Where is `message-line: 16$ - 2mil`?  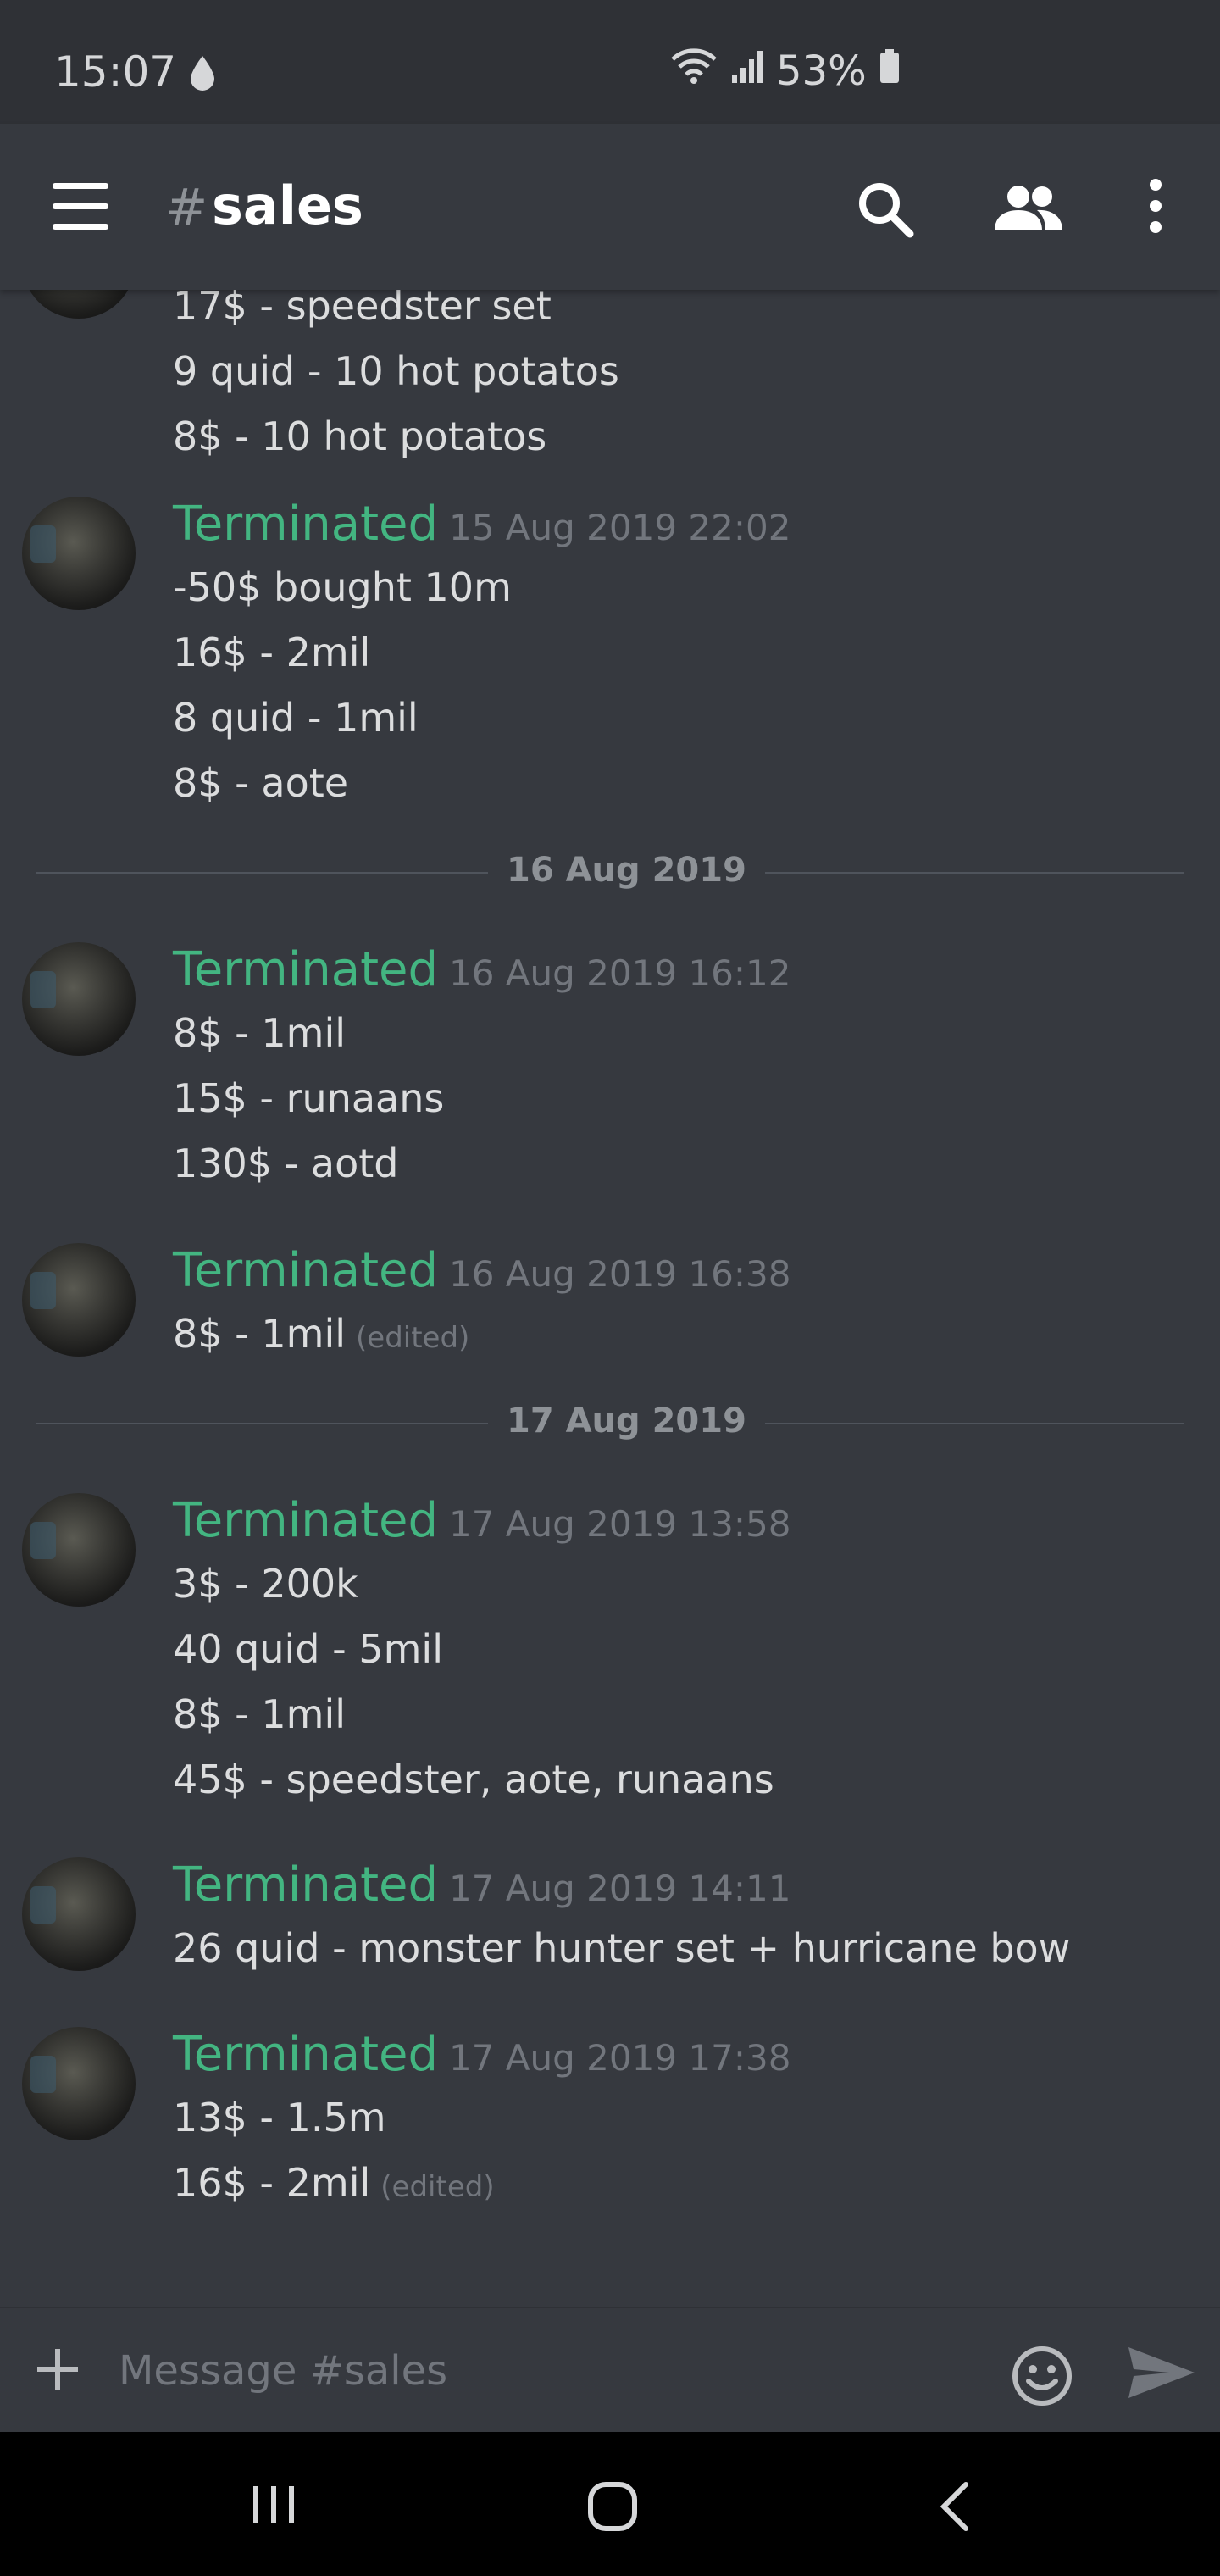 message-line: 16$ - 2mil is located at coordinates (272, 652).